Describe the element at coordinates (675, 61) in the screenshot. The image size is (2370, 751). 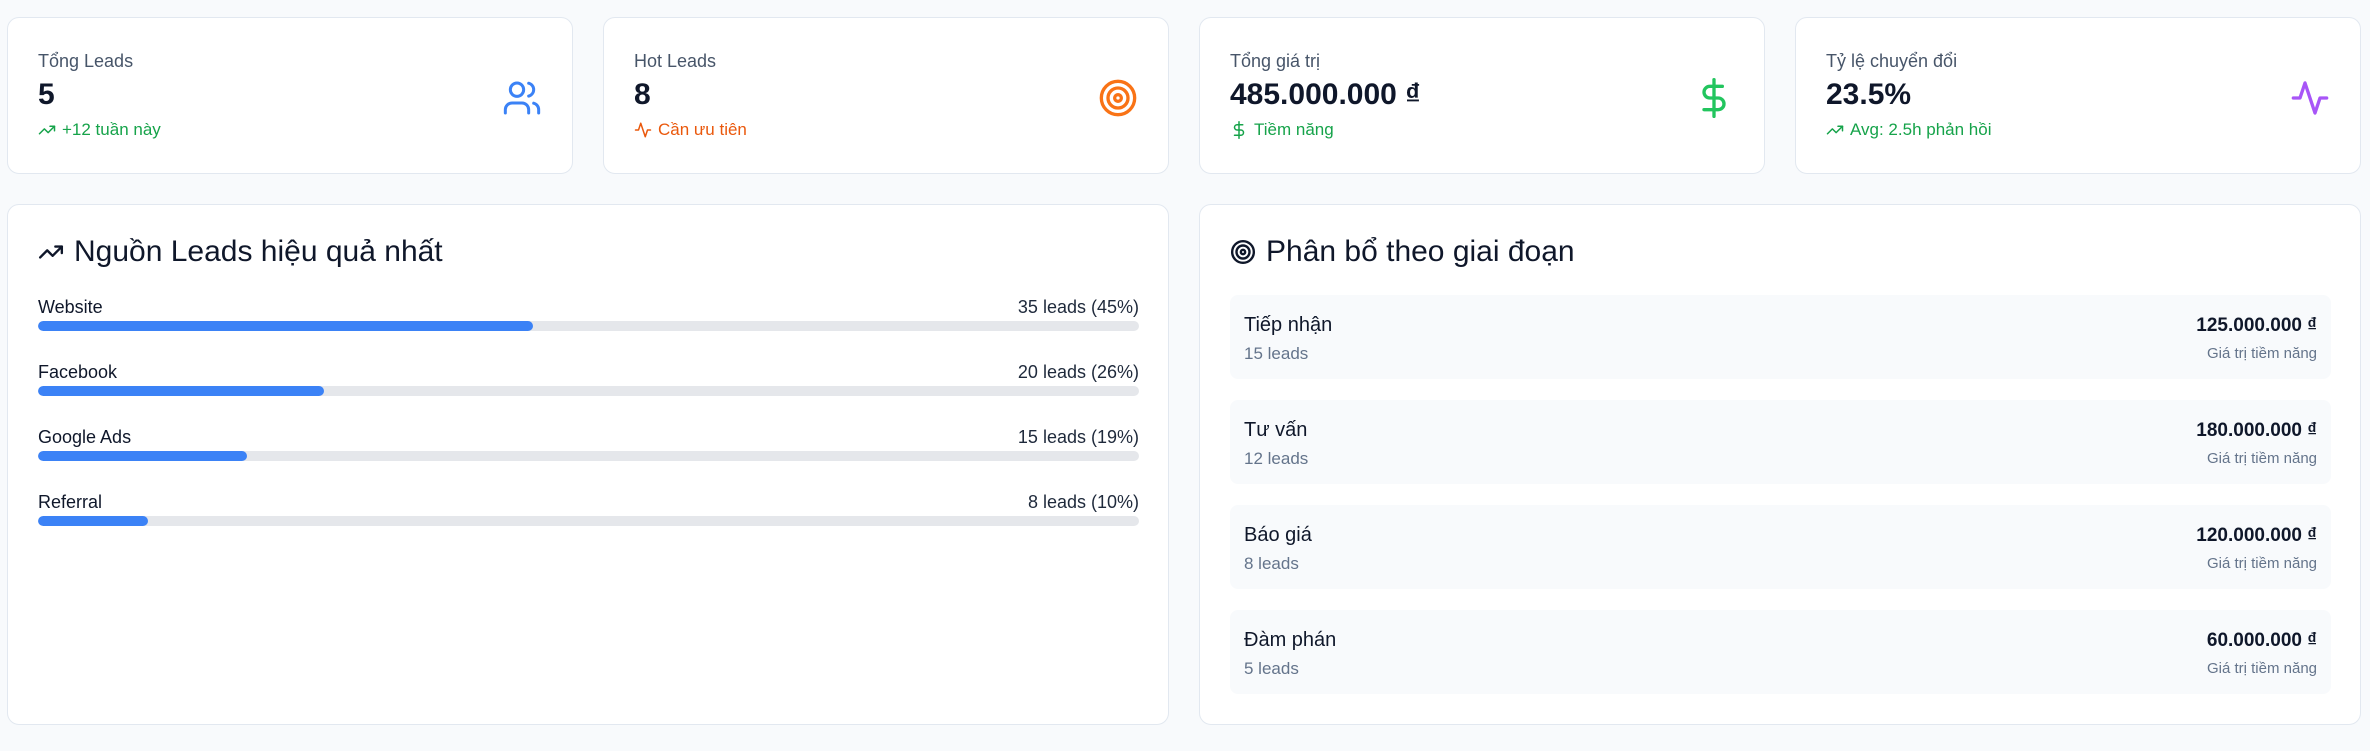
I see `stat-label: Hot Leads` at that location.